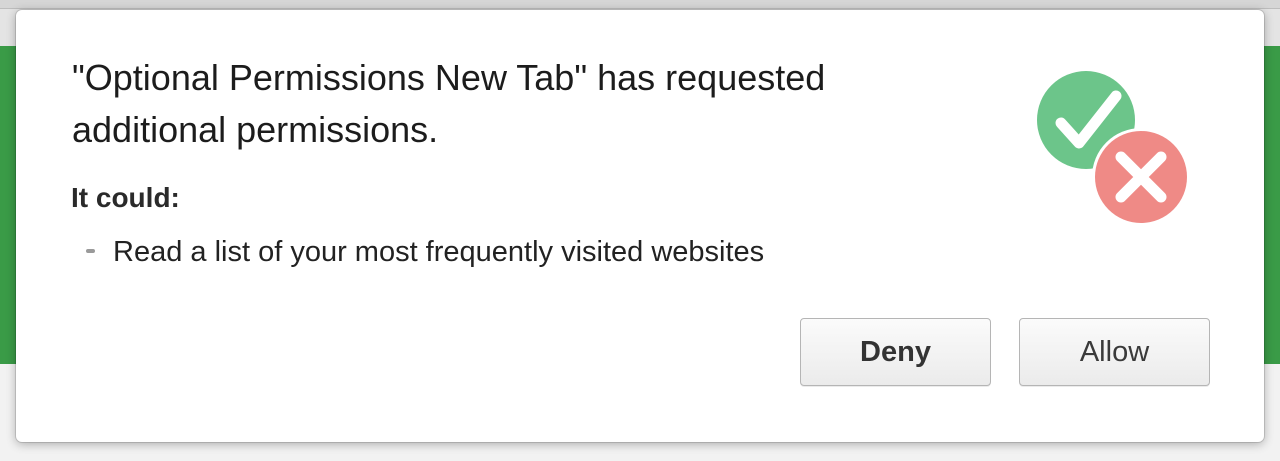  Describe the element at coordinates (1113, 148) in the screenshot. I see `permission-allow-deny-icon` at that location.